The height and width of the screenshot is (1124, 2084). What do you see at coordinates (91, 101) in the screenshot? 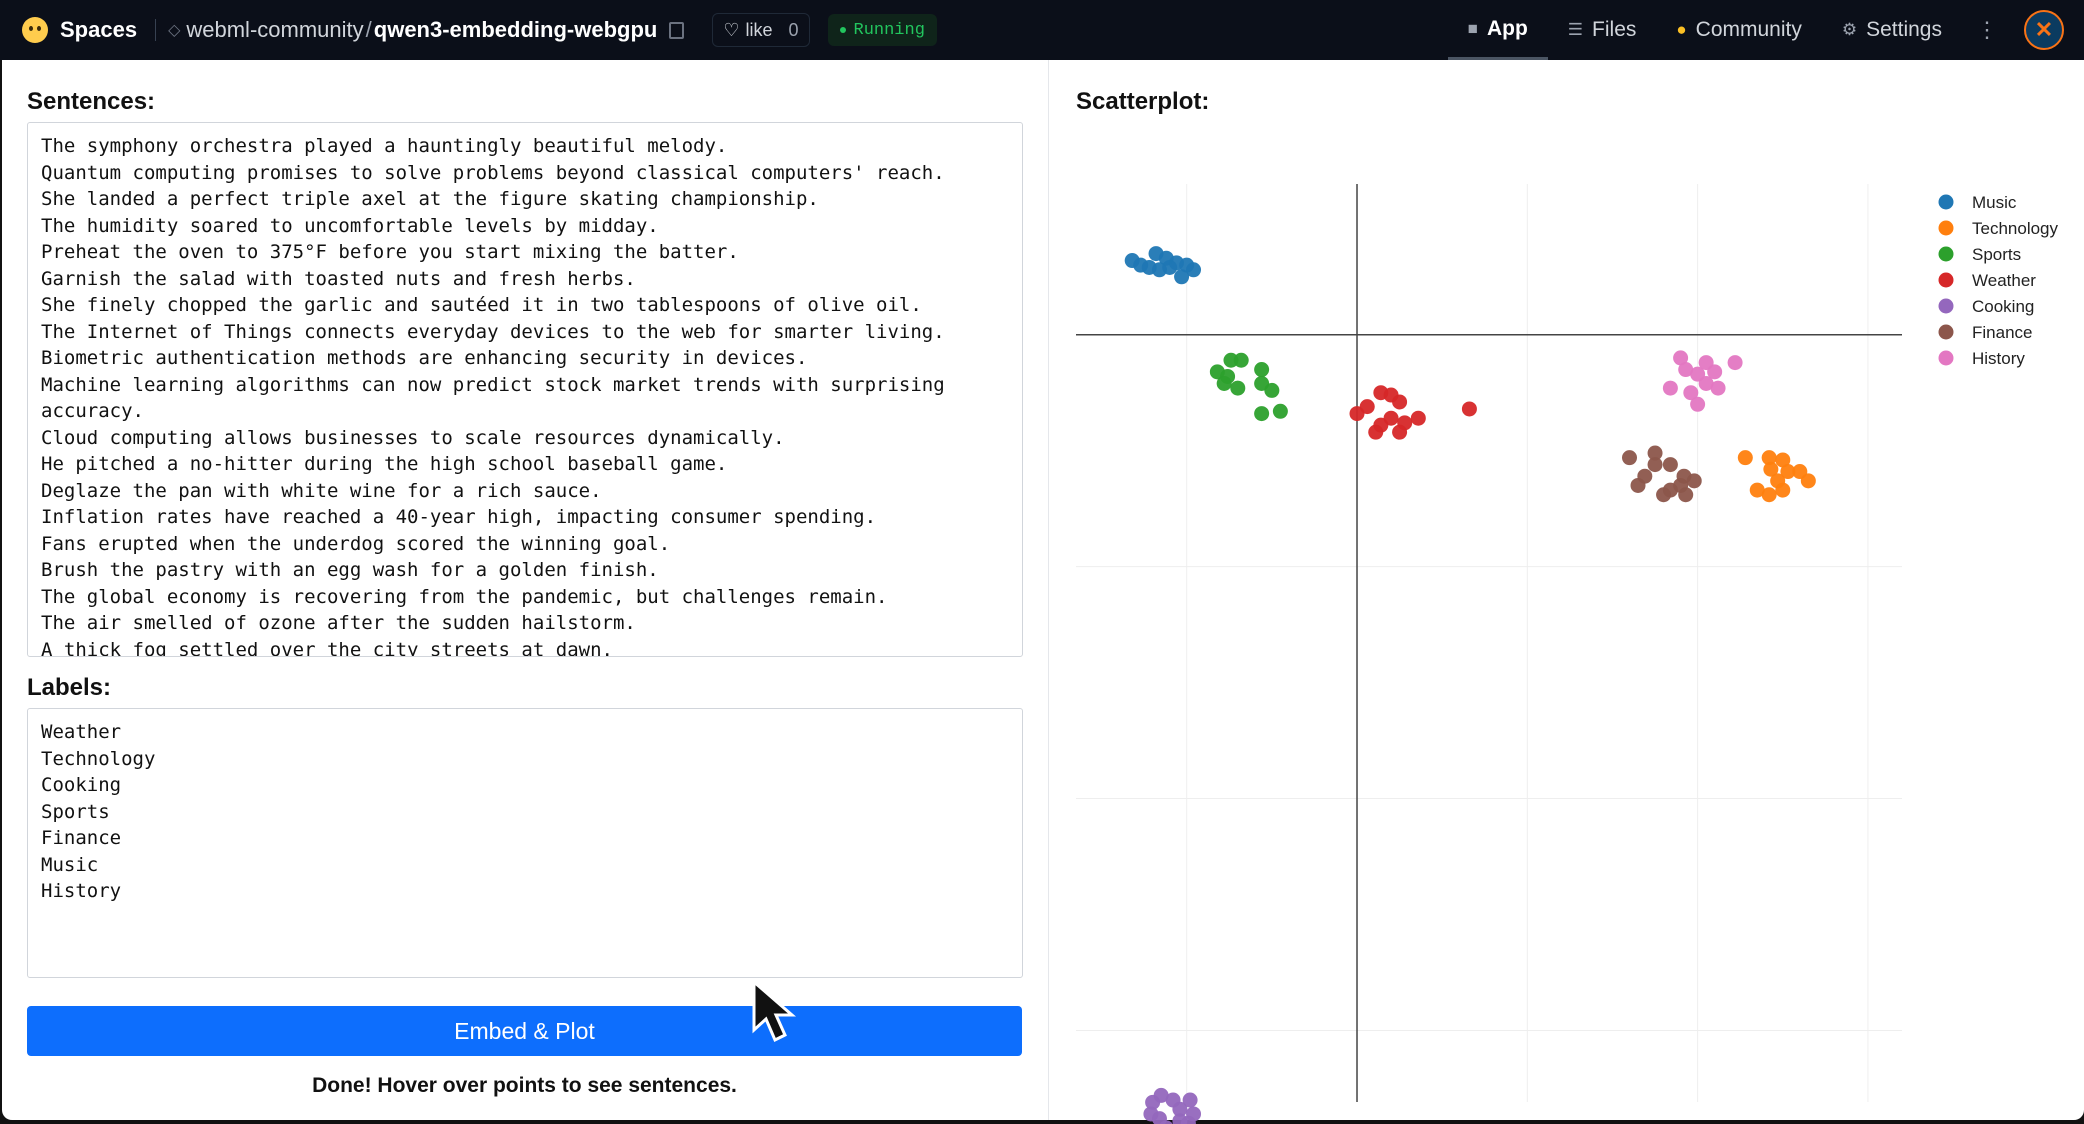
I see `sentences-heading: Sentences:` at bounding box center [91, 101].